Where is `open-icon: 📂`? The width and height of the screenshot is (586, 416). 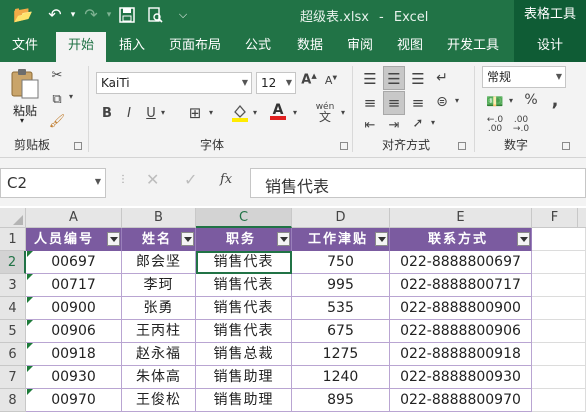
open-icon: 📂 is located at coordinates (23, 15).